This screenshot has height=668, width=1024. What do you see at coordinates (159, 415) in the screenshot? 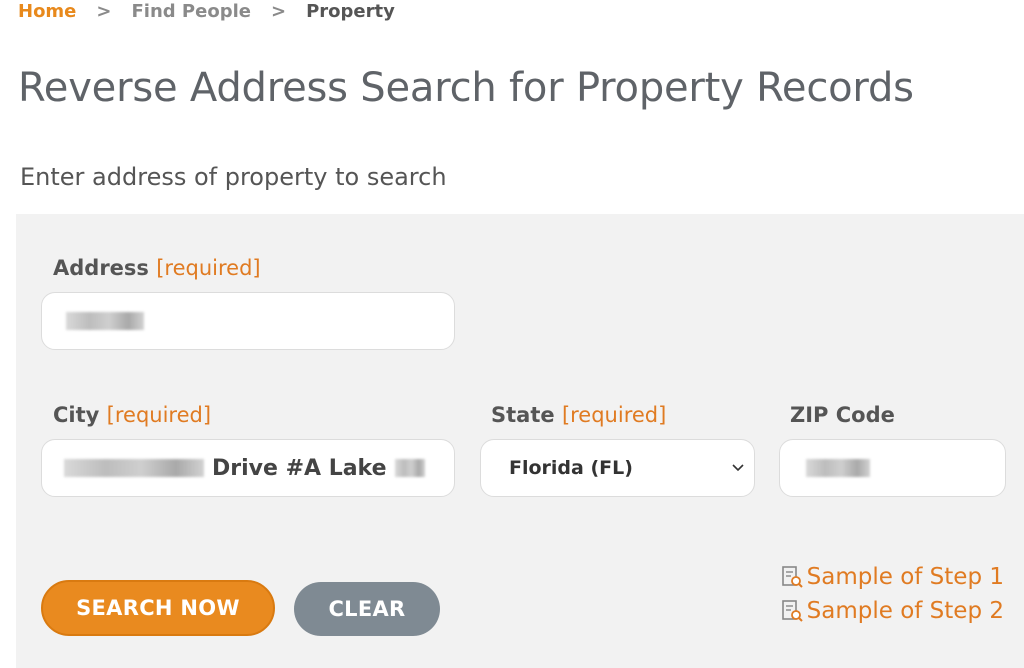
I see `city-required-tag: [required]` at bounding box center [159, 415].